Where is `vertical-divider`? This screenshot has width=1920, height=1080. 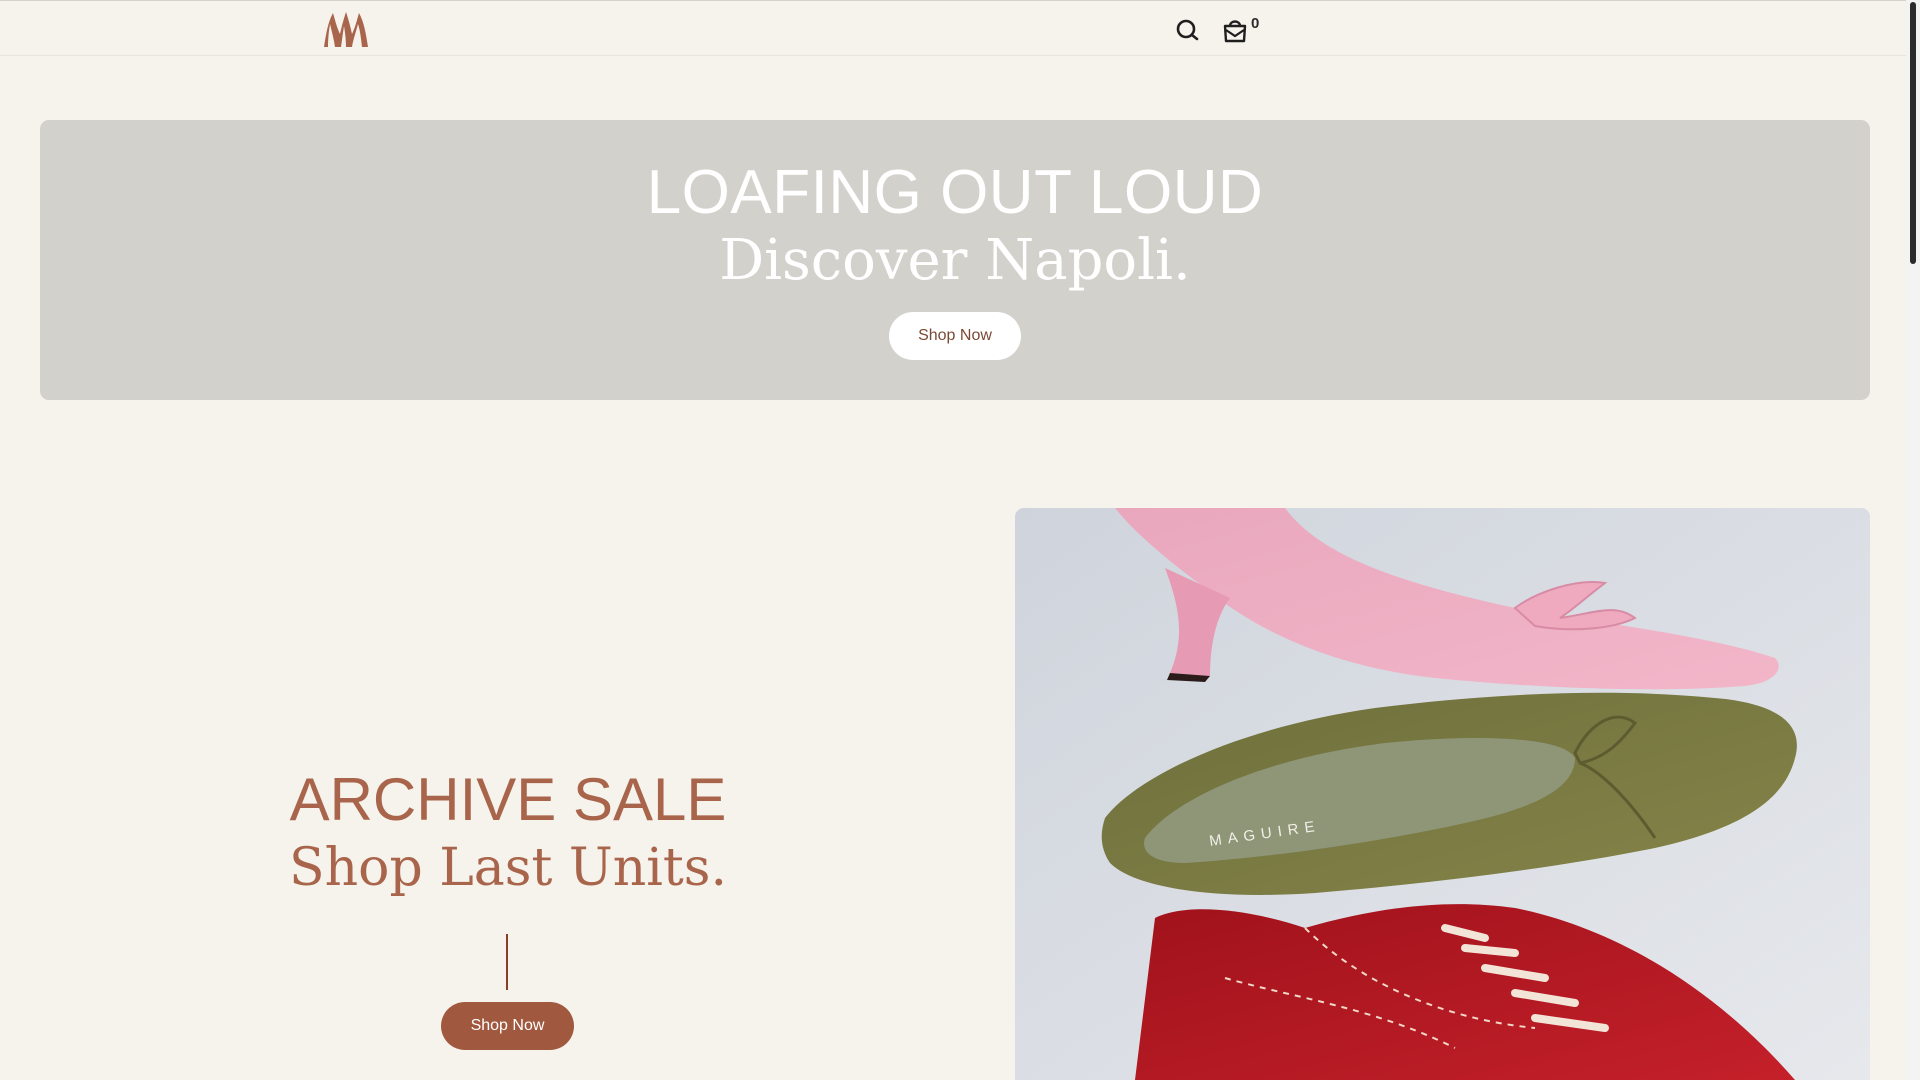
vertical-divider is located at coordinates (507, 962).